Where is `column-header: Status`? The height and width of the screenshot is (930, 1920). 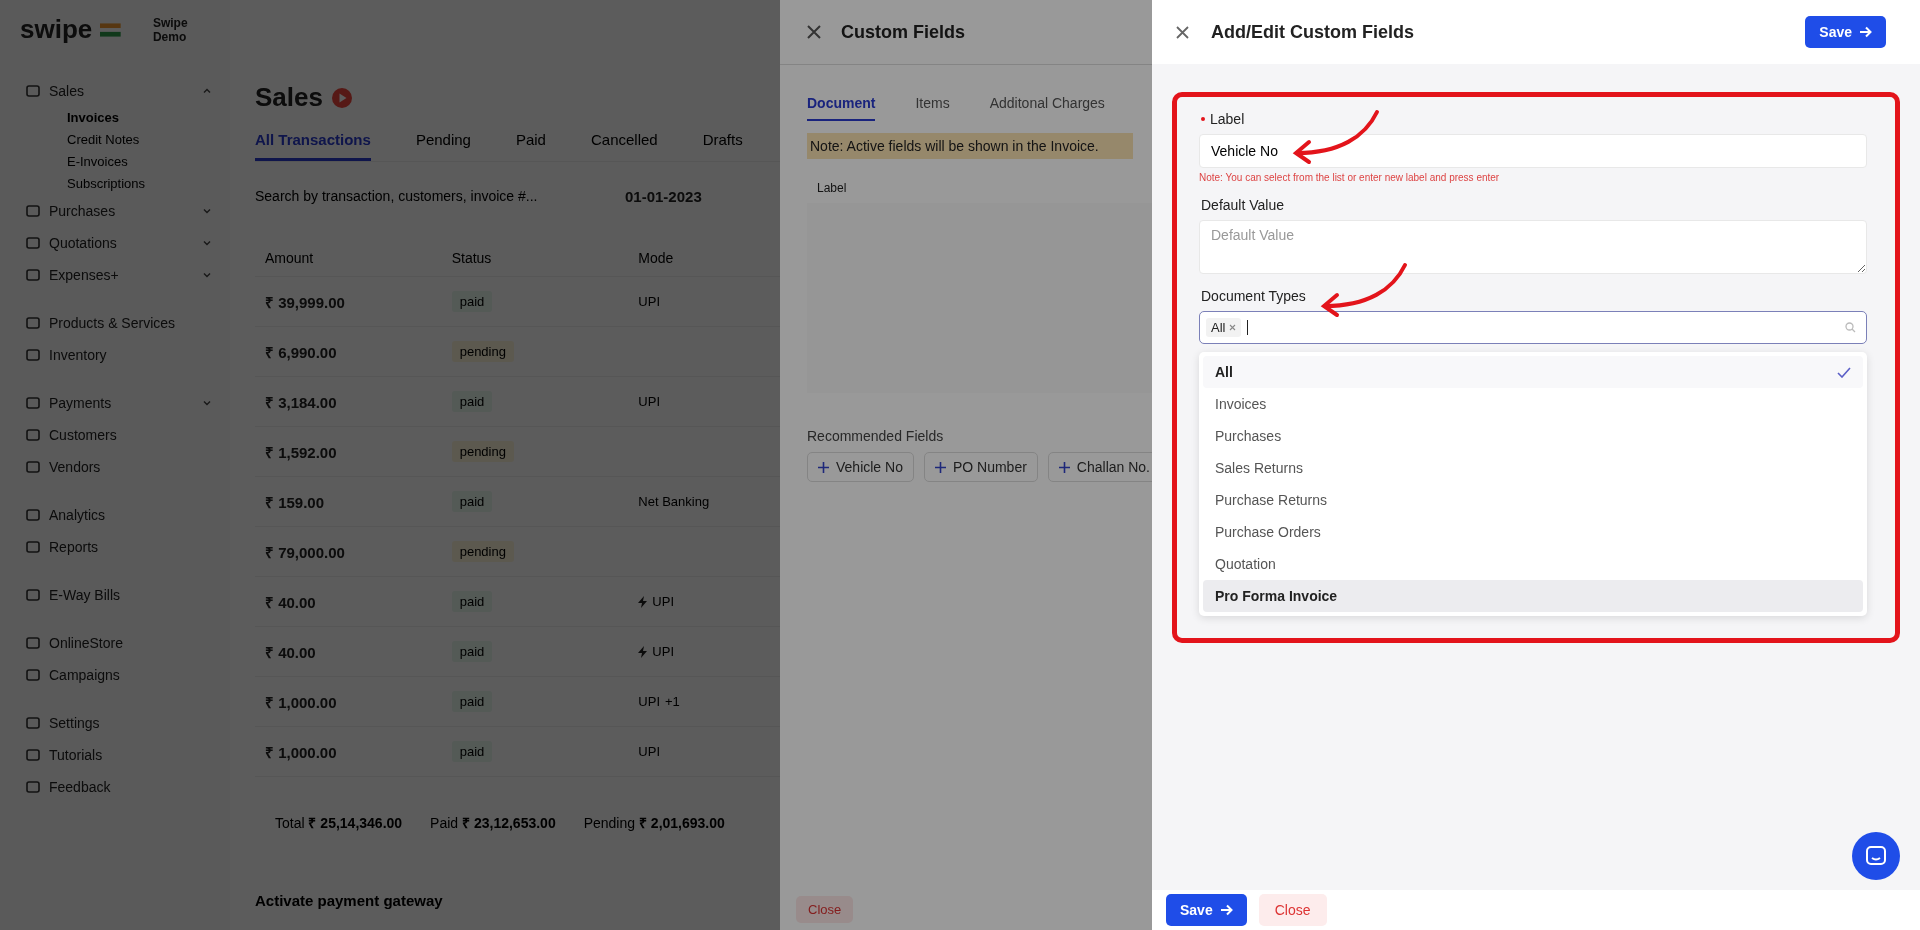 column-header: Status is located at coordinates (471, 258).